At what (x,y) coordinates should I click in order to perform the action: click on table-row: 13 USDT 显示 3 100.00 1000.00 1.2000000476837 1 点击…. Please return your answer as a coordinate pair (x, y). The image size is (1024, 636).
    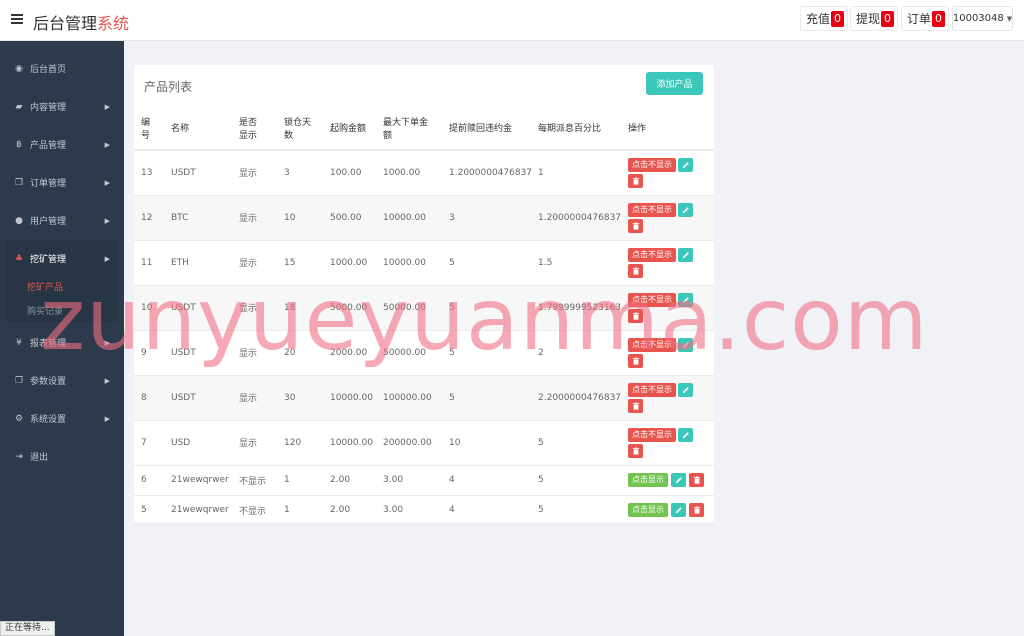
    Looking at the image, I should click on (424, 173).